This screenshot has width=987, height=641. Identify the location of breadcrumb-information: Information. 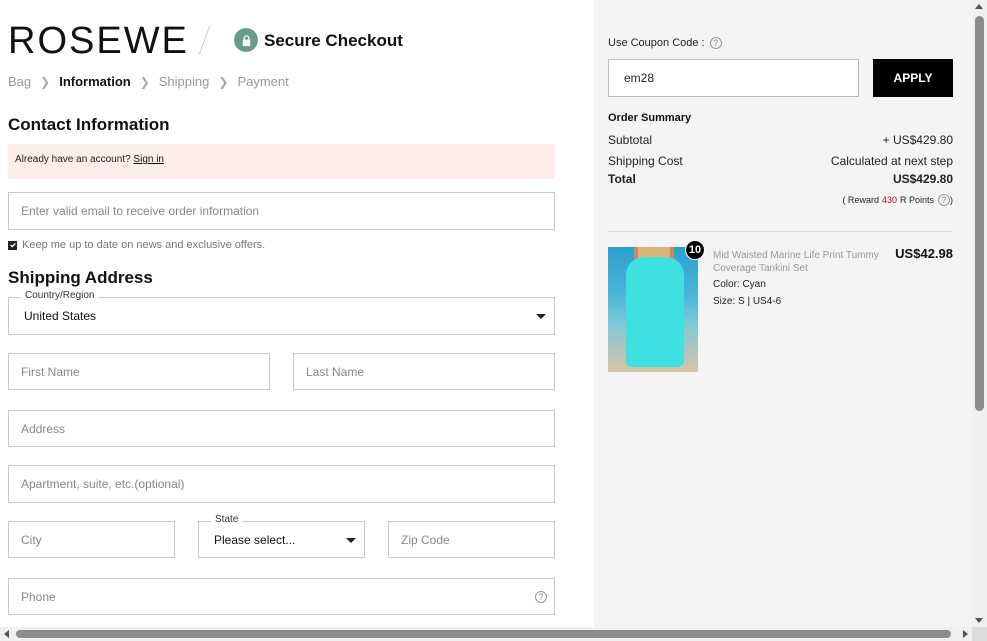
(95, 81).